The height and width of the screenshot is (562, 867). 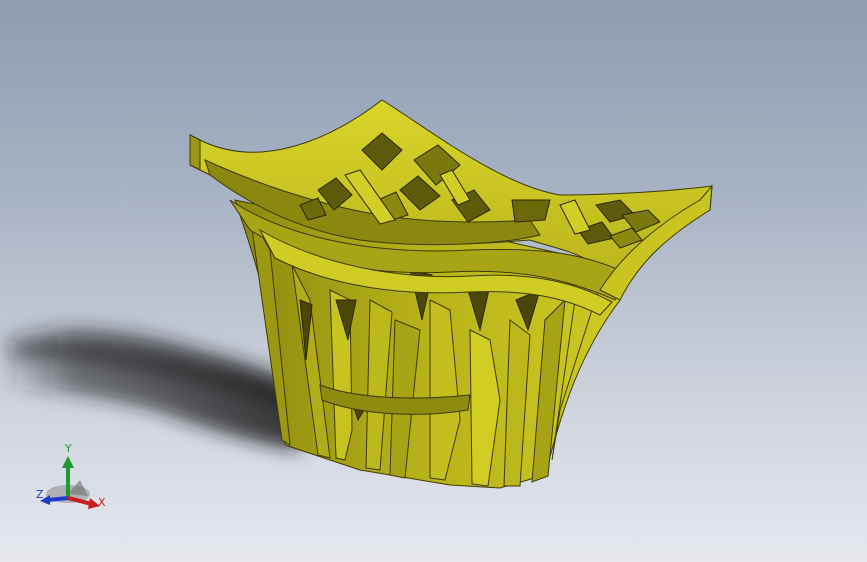 I want to click on x-axis-label: X, so click(x=102, y=502).